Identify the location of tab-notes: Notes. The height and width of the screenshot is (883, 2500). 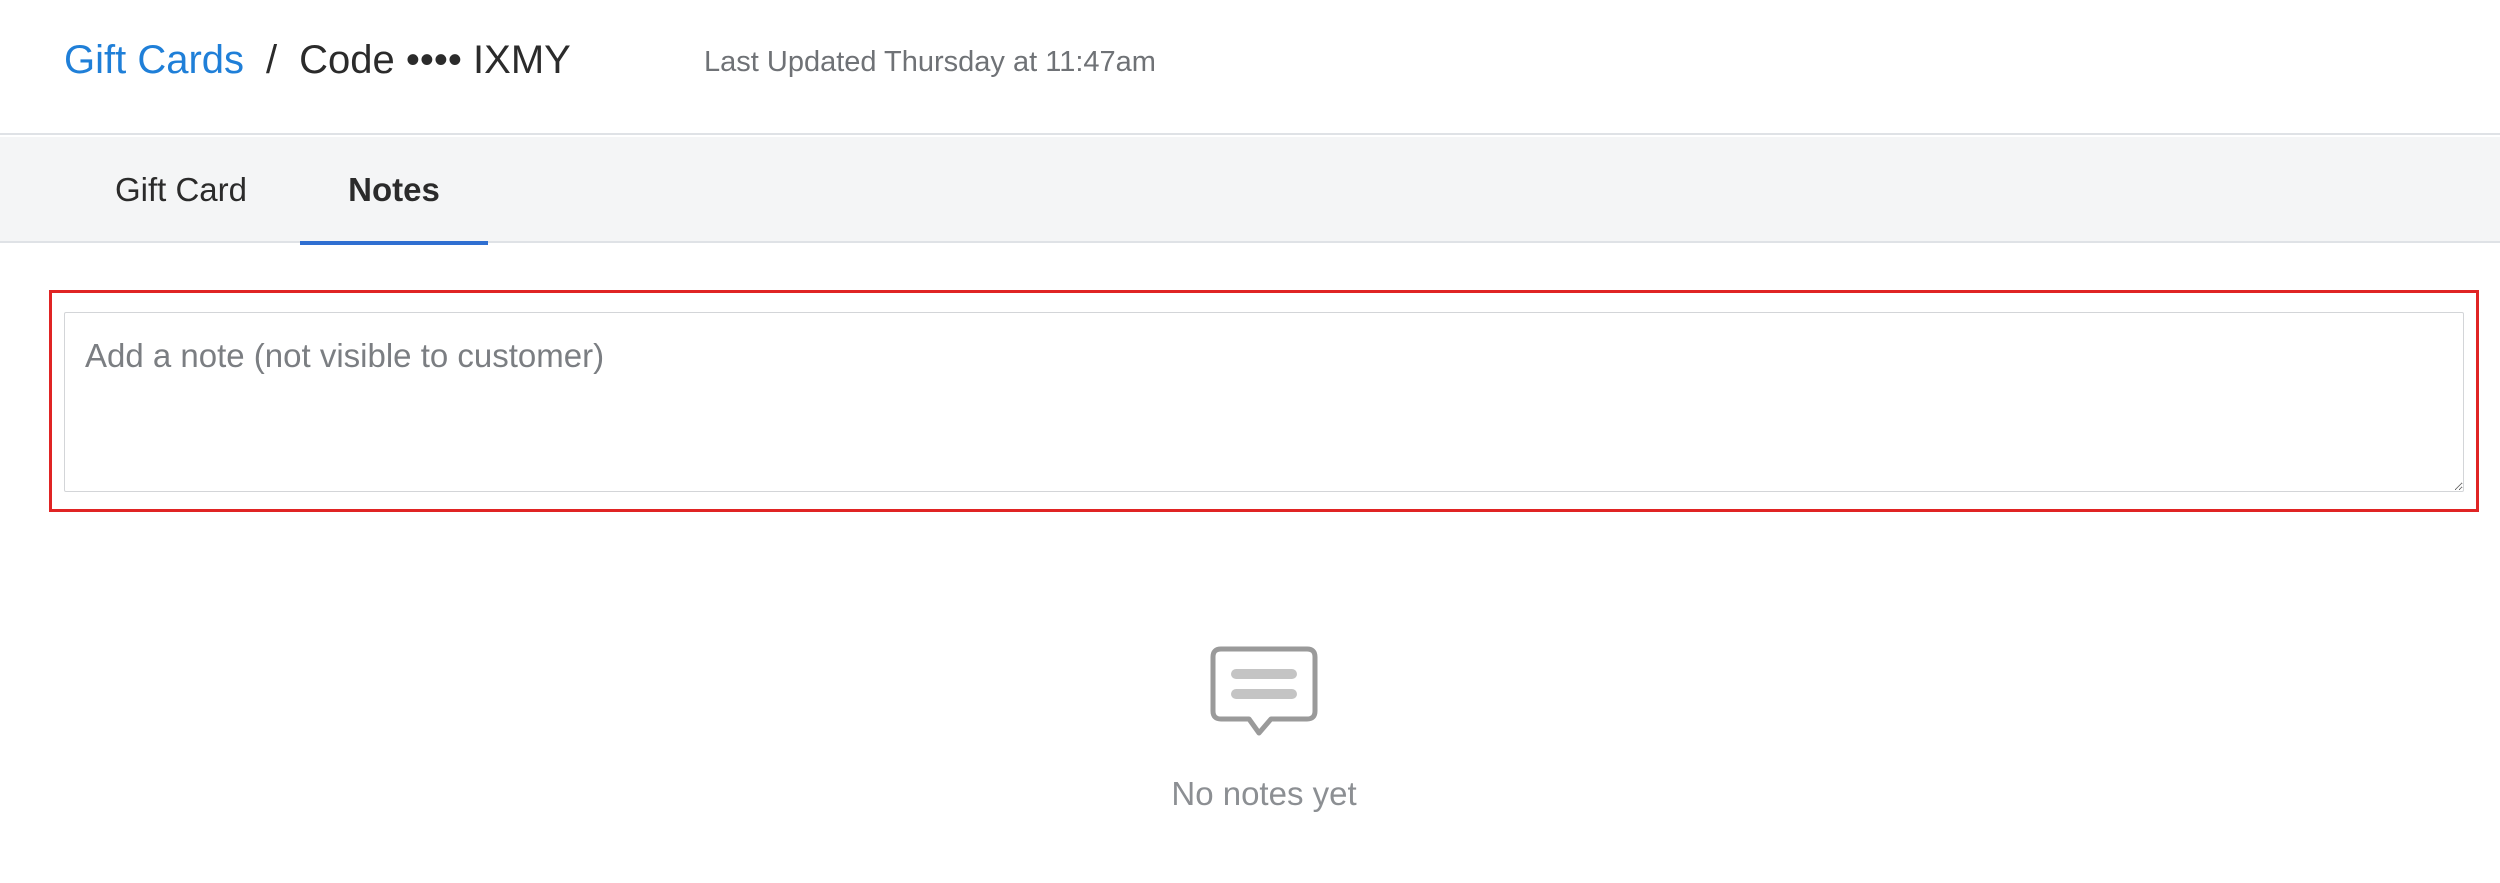
(394, 191).